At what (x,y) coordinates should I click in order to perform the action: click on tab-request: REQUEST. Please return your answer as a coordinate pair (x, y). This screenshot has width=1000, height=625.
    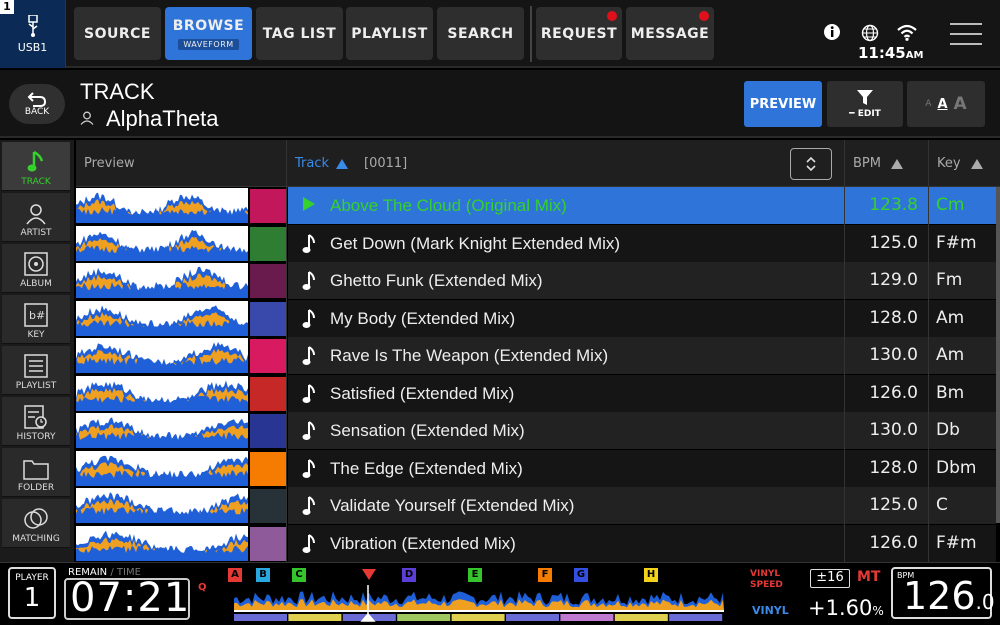
    Looking at the image, I should click on (579, 33).